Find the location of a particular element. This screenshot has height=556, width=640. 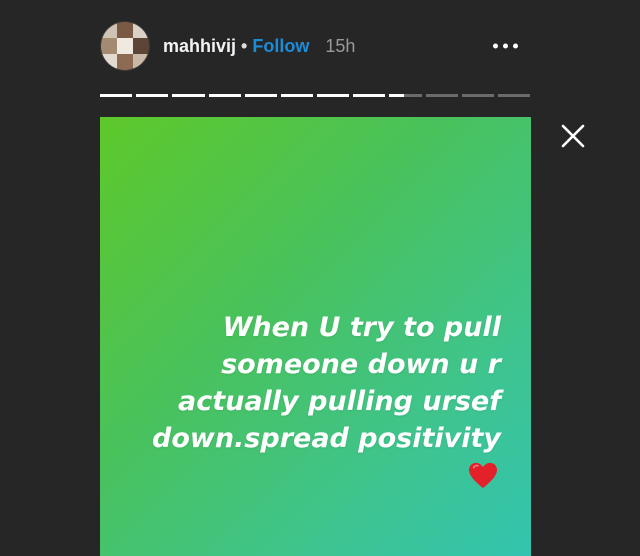

story-progress-bar is located at coordinates (315, 95).